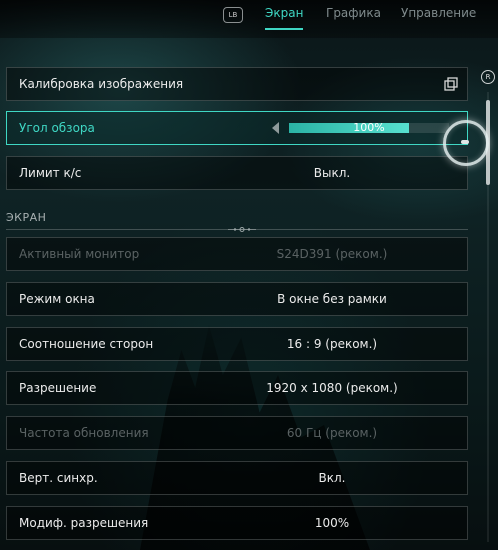 The width and height of the screenshot is (498, 550). Describe the element at coordinates (233, 15) in the screenshot. I see `lb-button-hint: LB` at that location.